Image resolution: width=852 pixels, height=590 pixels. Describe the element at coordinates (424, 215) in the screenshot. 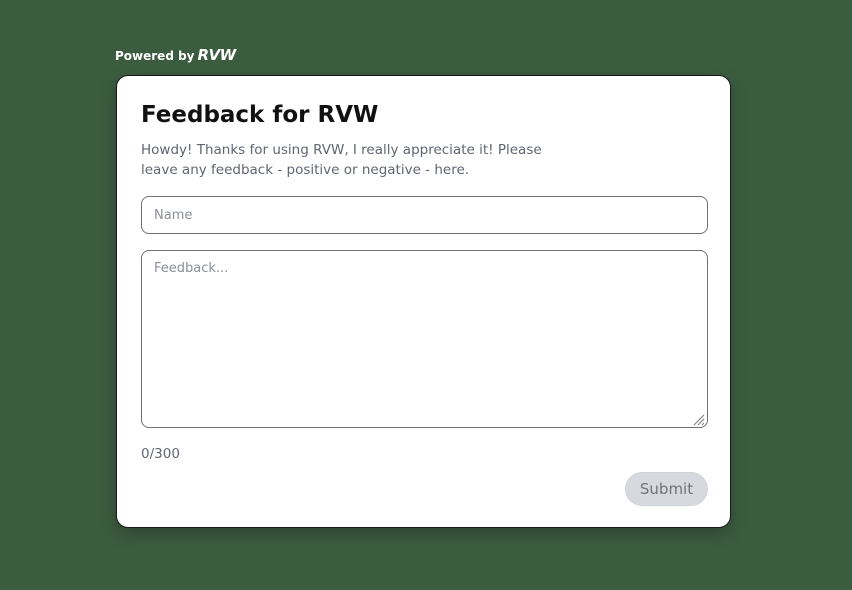

I see `name-input` at that location.